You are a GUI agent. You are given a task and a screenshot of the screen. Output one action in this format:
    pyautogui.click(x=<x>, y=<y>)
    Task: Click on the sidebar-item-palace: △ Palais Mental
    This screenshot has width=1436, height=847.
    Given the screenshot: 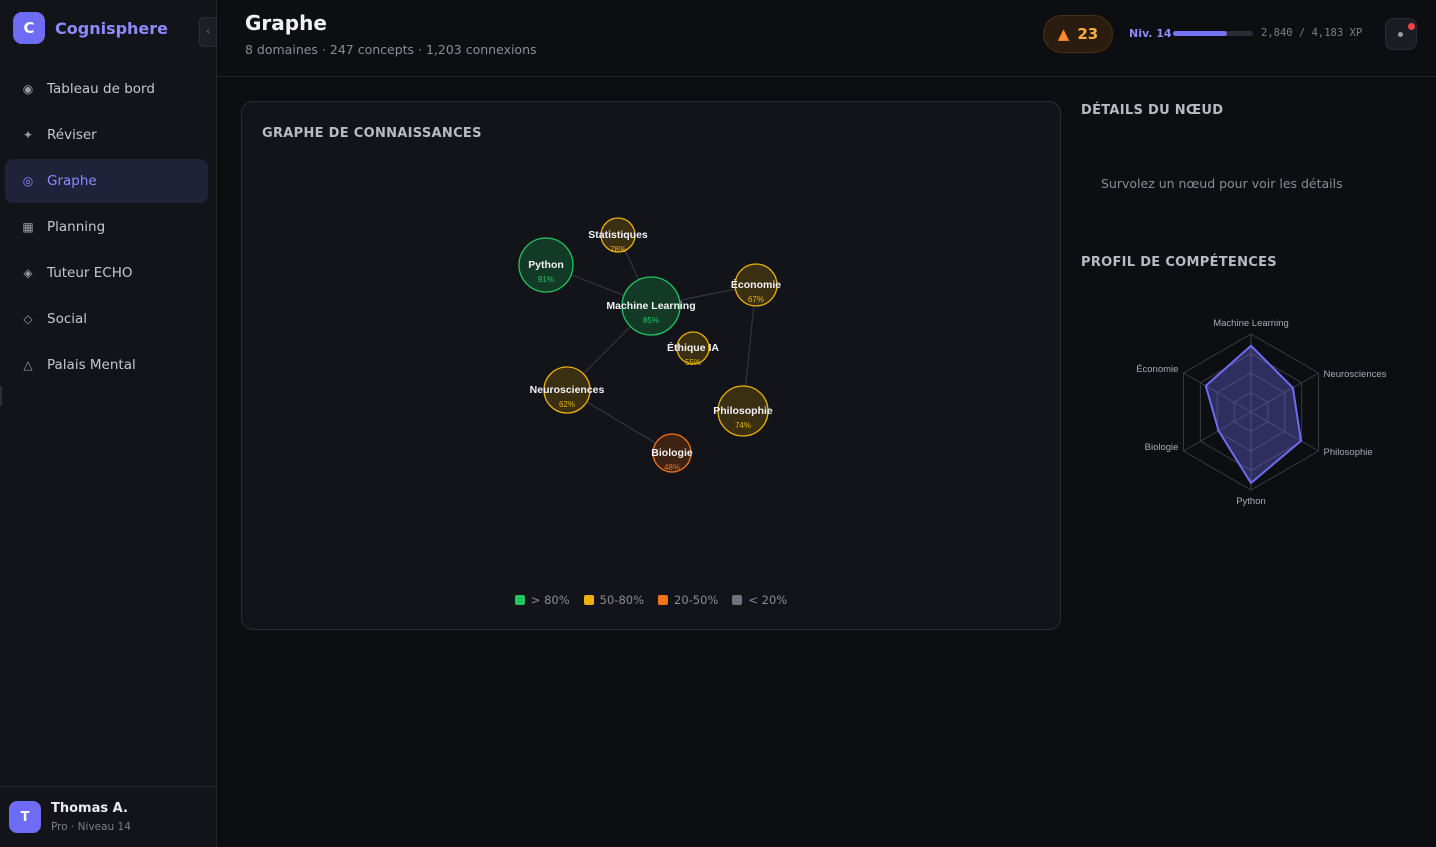 What is the action you would take?
    pyautogui.click(x=106, y=365)
    